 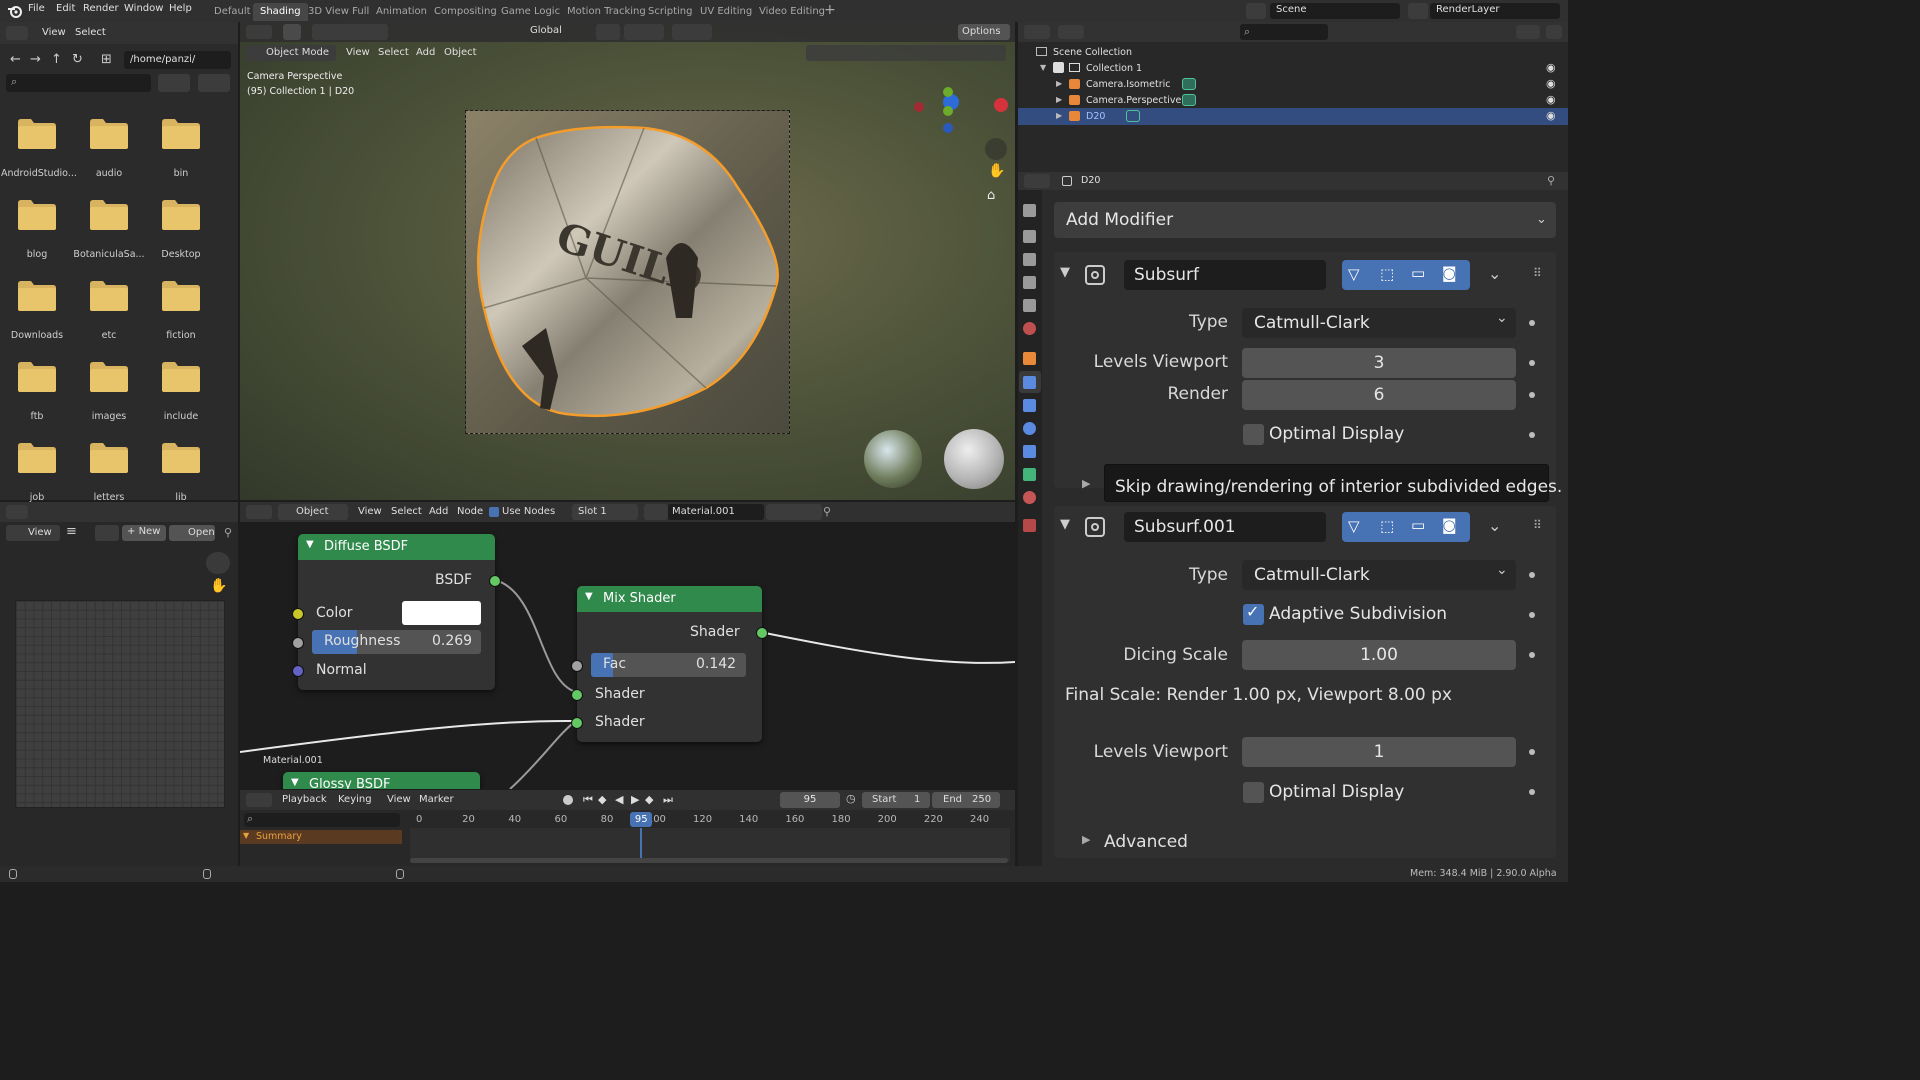 I want to click on vp-menu-select: Select, so click(x=393, y=52).